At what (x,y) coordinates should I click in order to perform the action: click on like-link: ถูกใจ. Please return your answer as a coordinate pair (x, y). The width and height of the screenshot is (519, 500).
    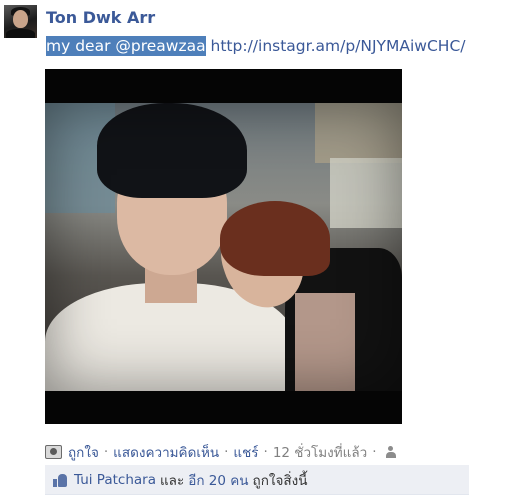
    Looking at the image, I should click on (83, 452).